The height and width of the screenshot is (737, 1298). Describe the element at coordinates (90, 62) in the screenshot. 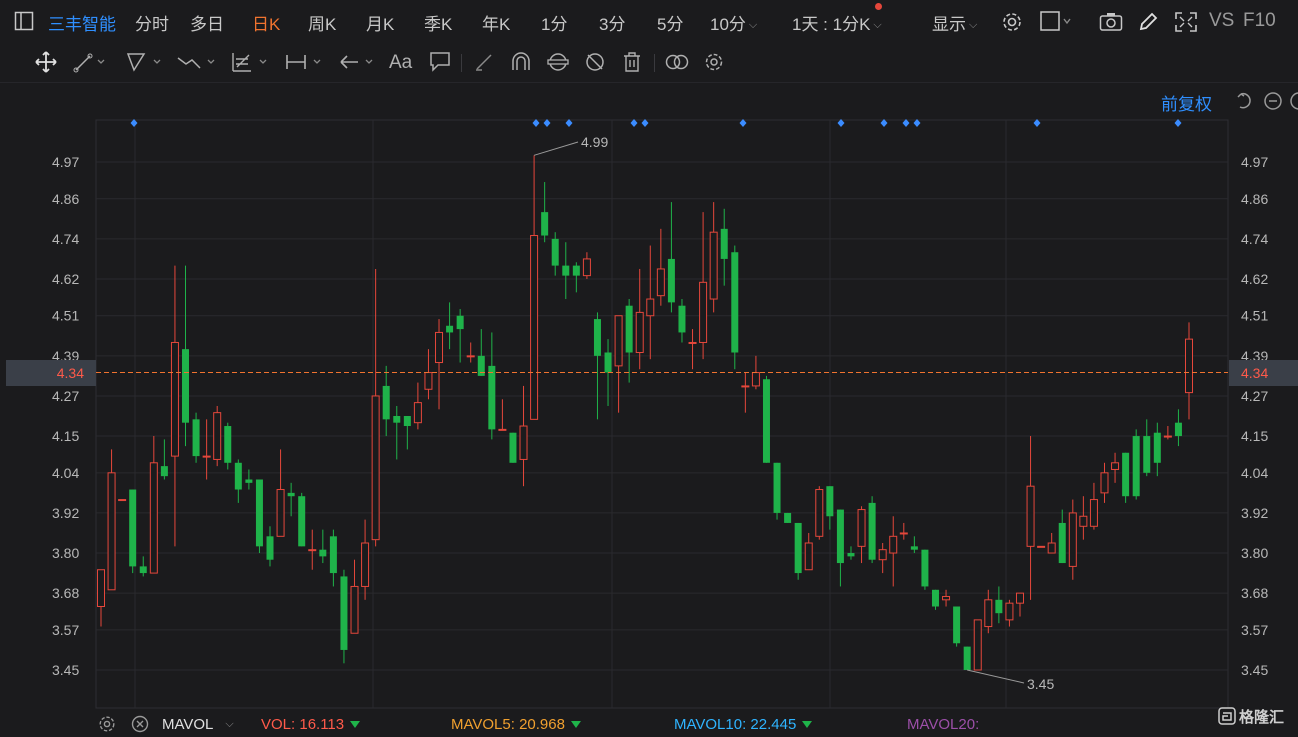

I see `line-tool-icon` at that location.